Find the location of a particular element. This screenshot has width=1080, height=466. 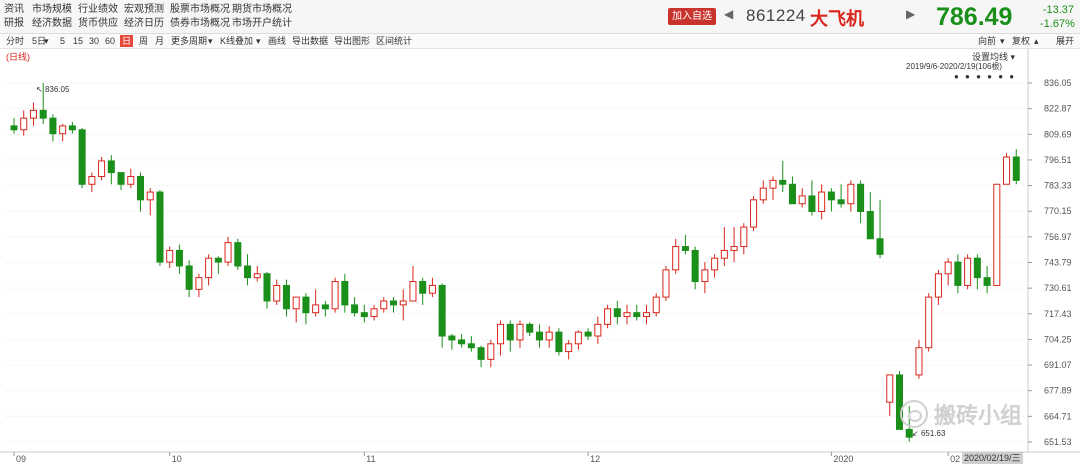

nav-link: 市场开户统计 is located at coordinates (262, 24).